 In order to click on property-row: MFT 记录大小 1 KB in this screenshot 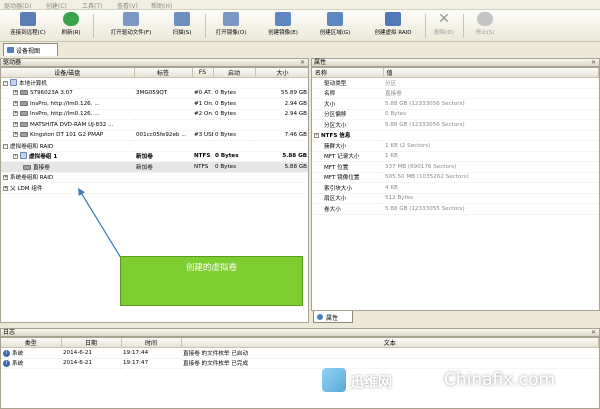, I will do `click(455, 156)`.